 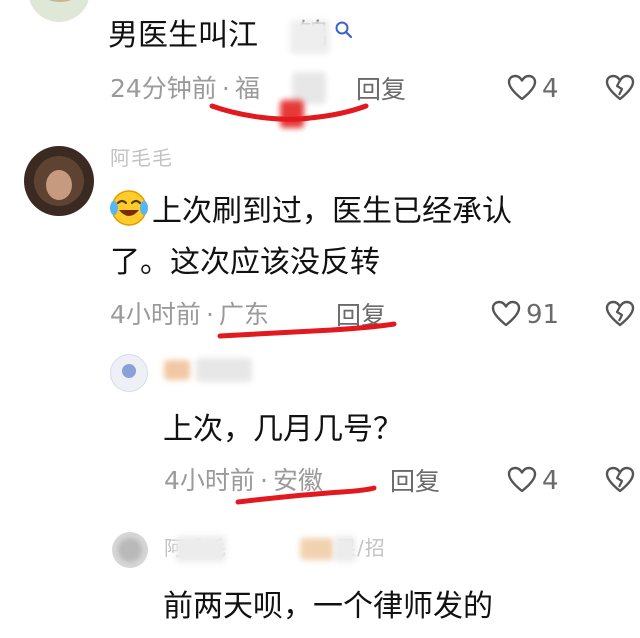 What do you see at coordinates (415, 481) in the screenshot?
I see `reply-button: 回复` at bounding box center [415, 481].